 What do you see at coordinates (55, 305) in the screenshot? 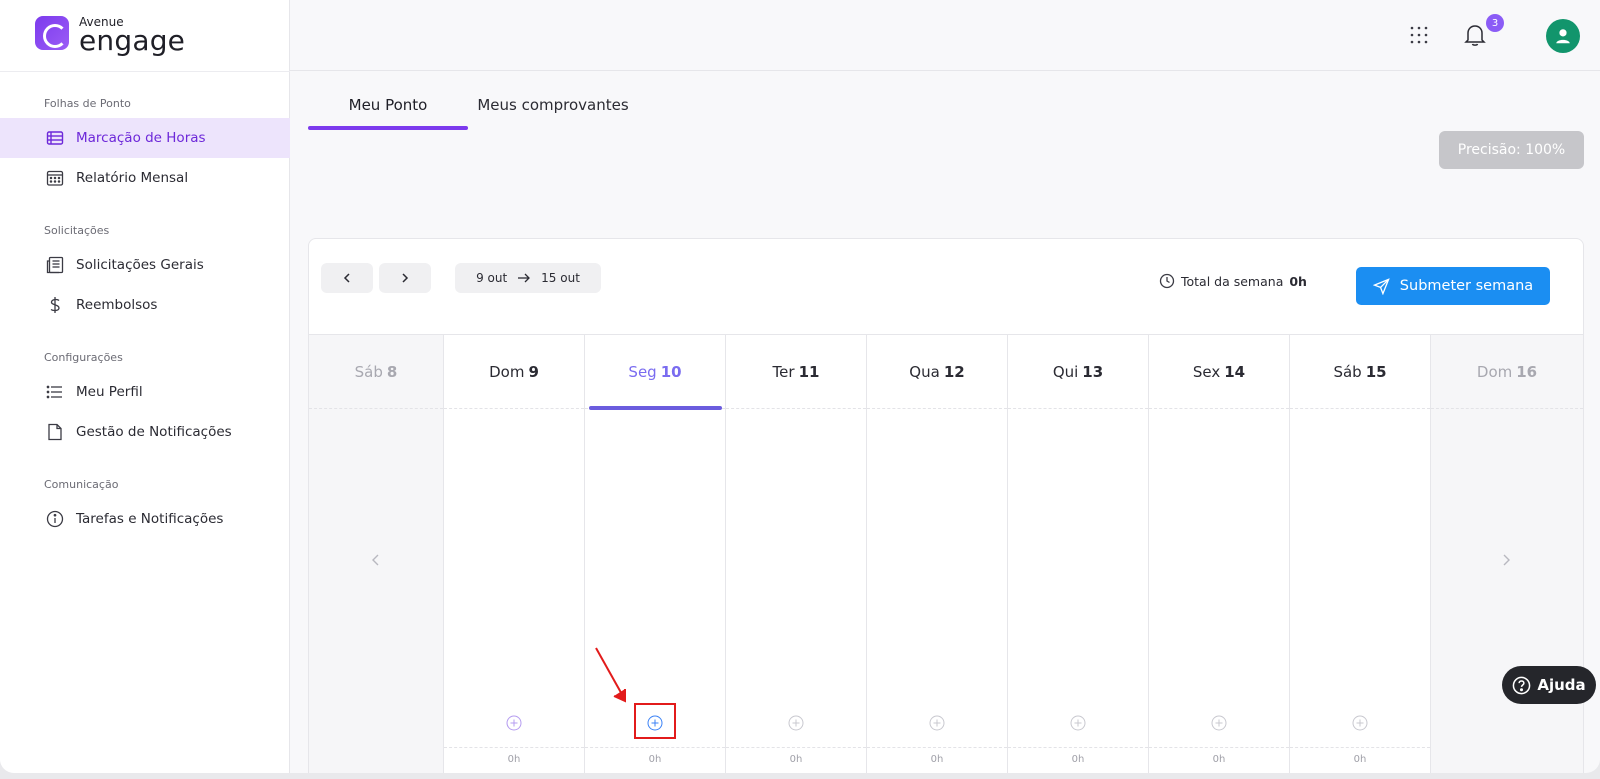
I see `dollar-icon` at bounding box center [55, 305].